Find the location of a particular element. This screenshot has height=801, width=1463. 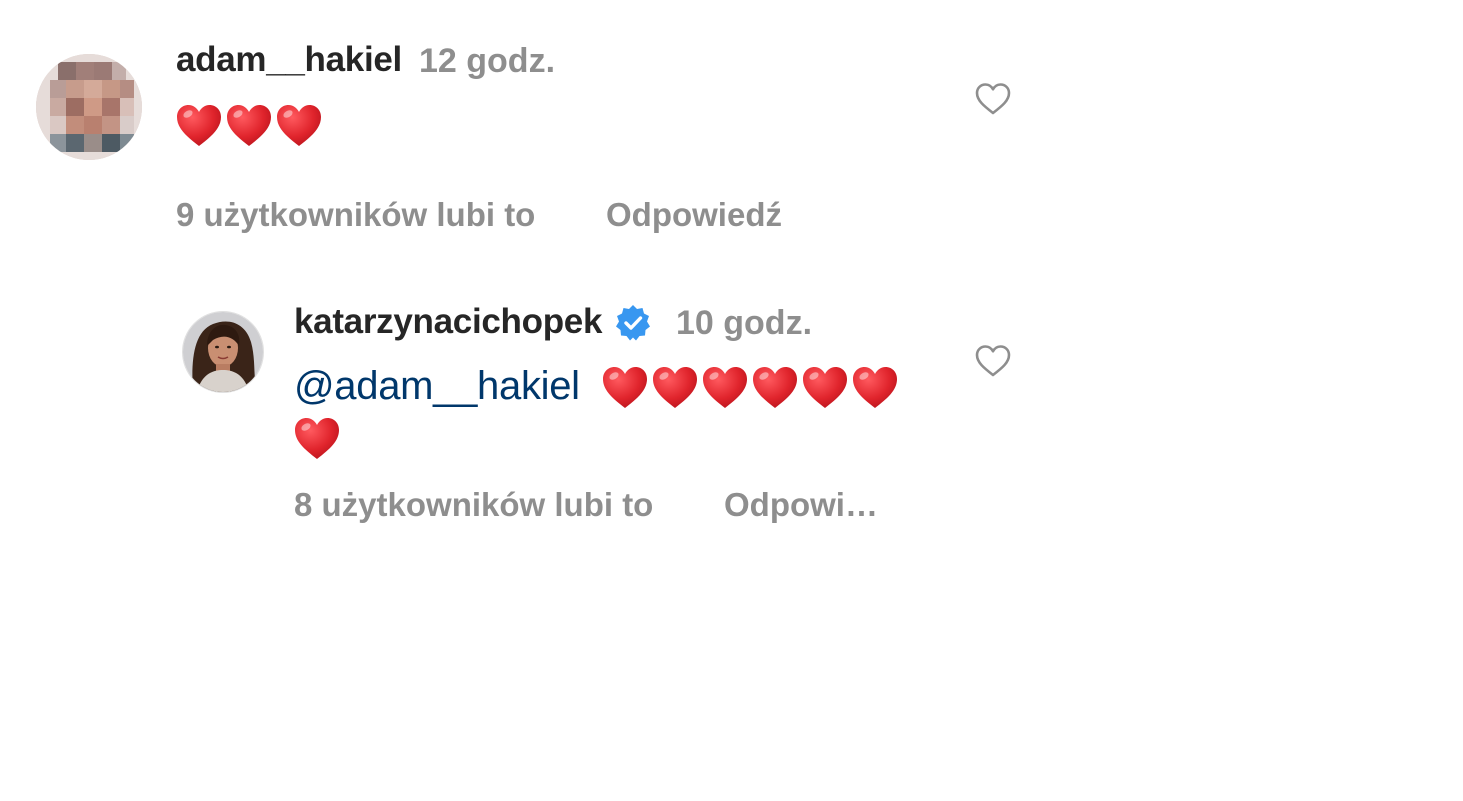

profile-photo-avatar-image is located at coordinates (223, 352).